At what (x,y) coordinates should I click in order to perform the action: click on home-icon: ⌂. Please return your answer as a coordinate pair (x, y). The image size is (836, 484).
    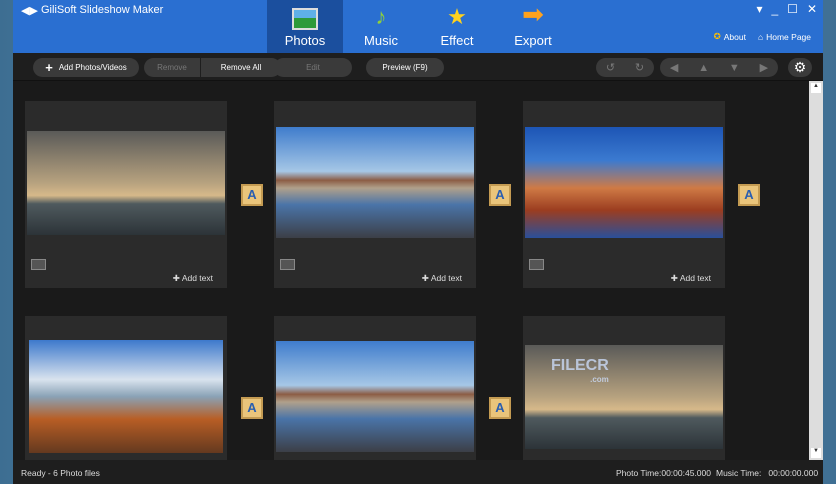
    Looking at the image, I should click on (760, 36).